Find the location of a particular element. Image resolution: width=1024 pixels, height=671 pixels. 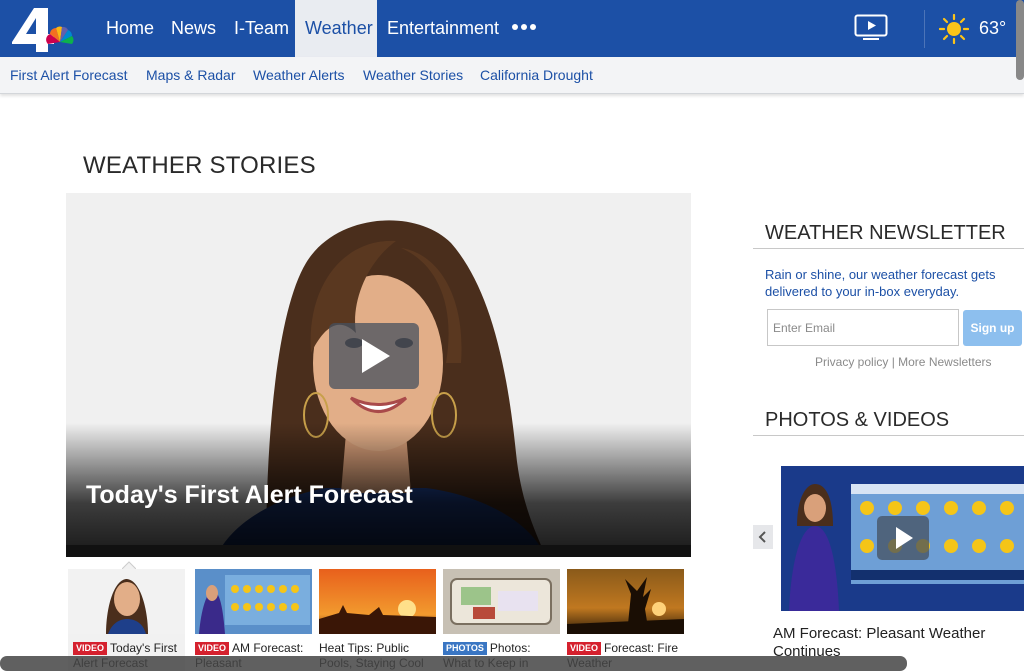

sun-icon is located at coordinates (954, 29).